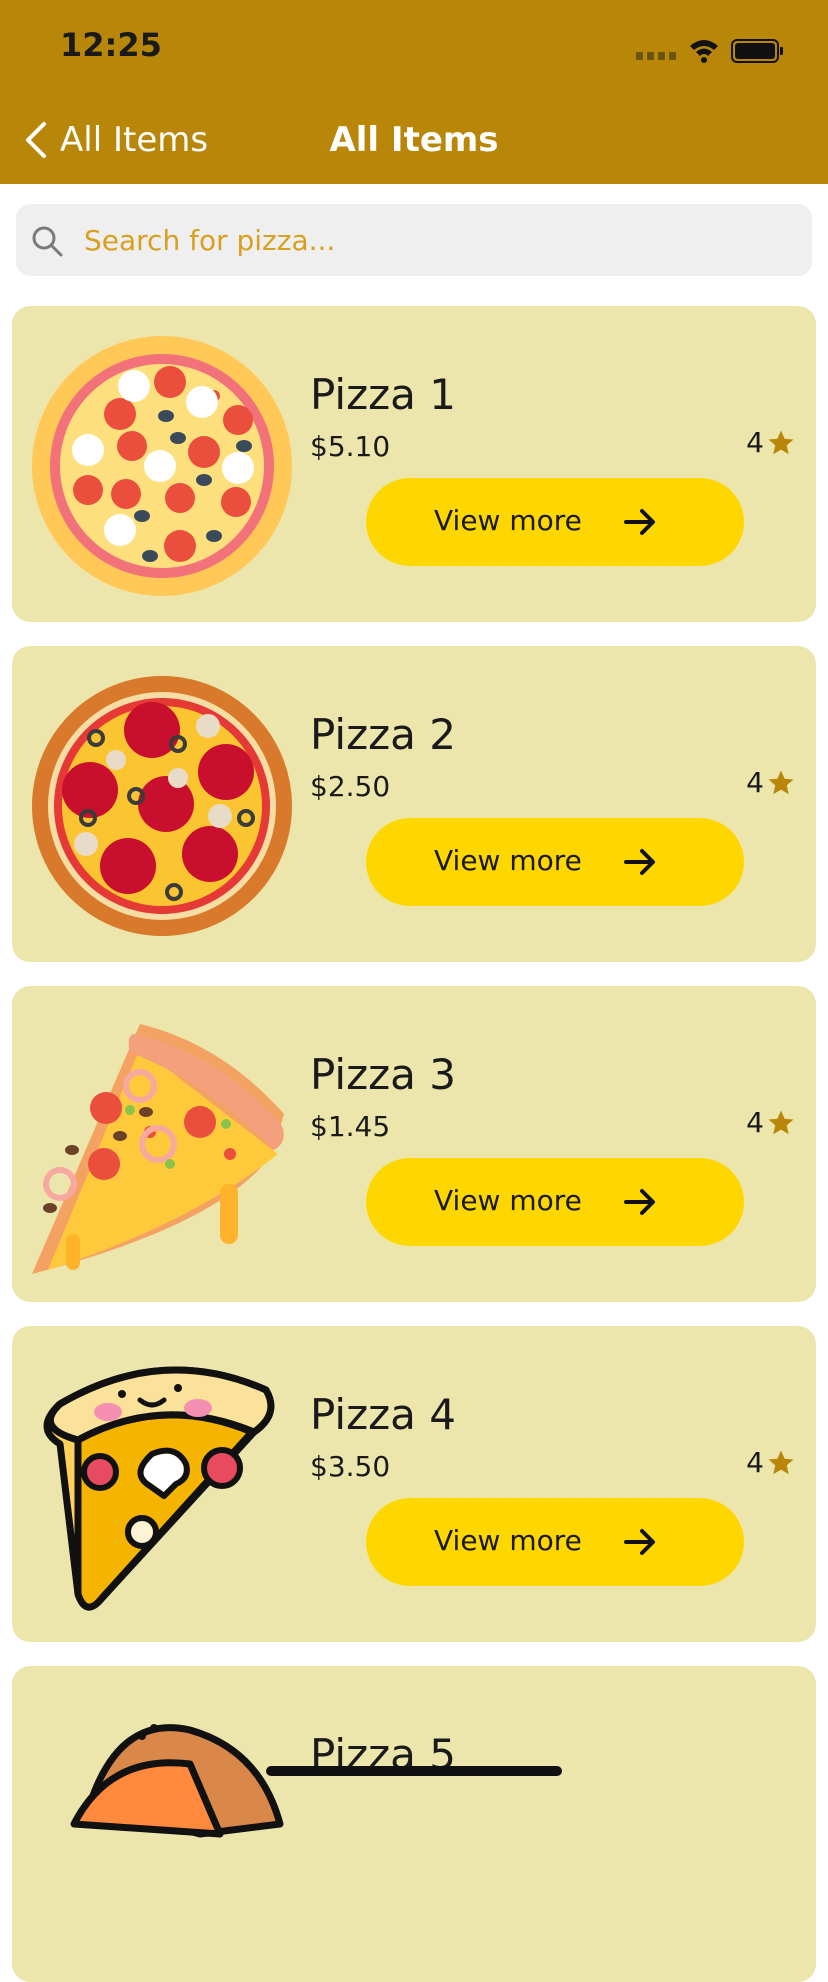 The height and width of the screenshot is (1982, 828). Describe the element at coordinates (383, 1074) in the screenshot. I see `pizza-name: Pizza 3` at that location.